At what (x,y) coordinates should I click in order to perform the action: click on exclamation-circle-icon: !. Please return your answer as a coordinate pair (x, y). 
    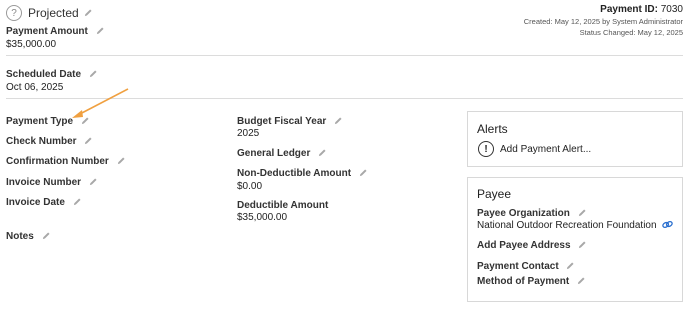
    Looking at the image, I should click on (486, 149).